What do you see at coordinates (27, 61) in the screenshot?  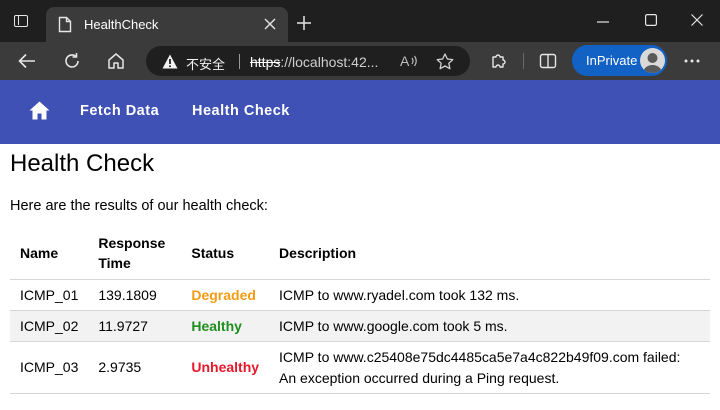 I see `back-icon` at bounding box center [27, 61].